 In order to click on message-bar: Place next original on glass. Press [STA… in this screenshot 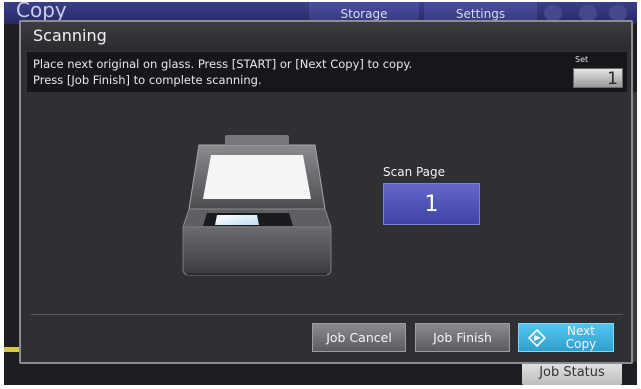, I will do `click(327, 72)`.